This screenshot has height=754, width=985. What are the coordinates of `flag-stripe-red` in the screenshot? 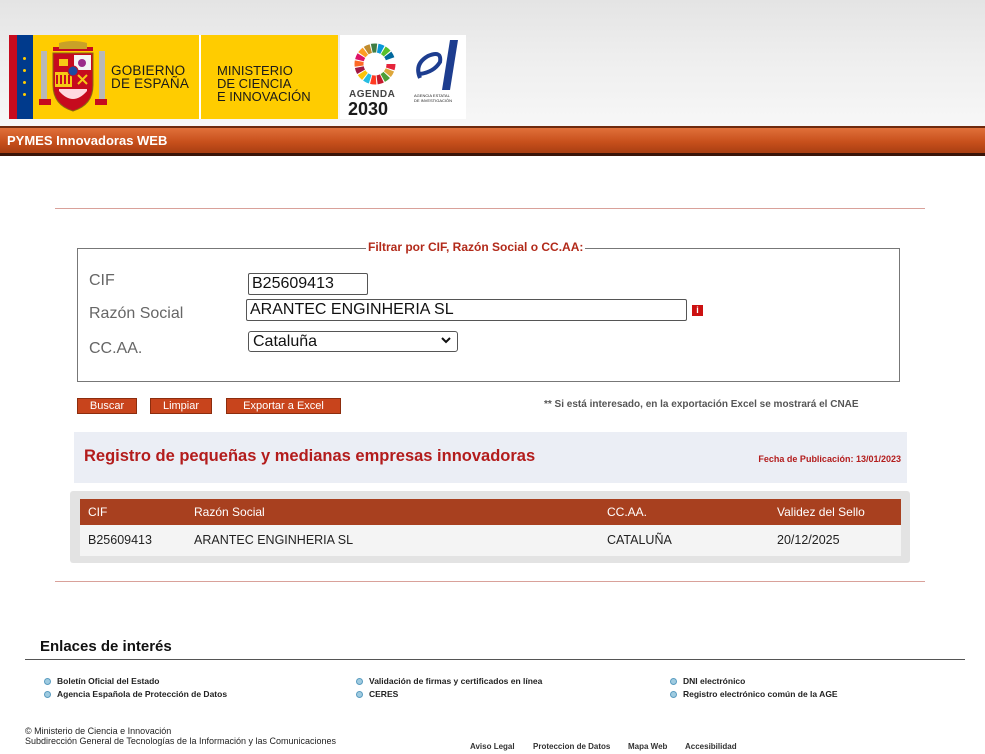 It's located at (13, 77).